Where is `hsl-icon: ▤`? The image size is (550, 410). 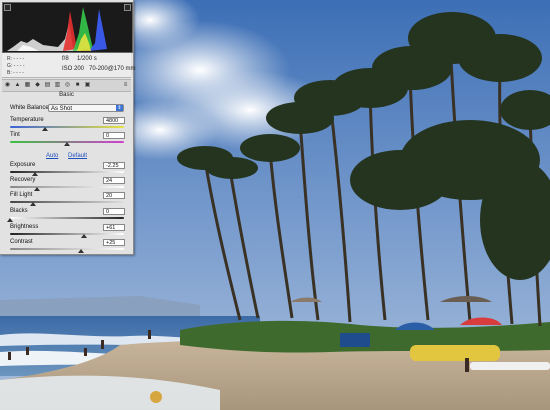 hsl-icon: ▤ is located at coordinates (47, 85).